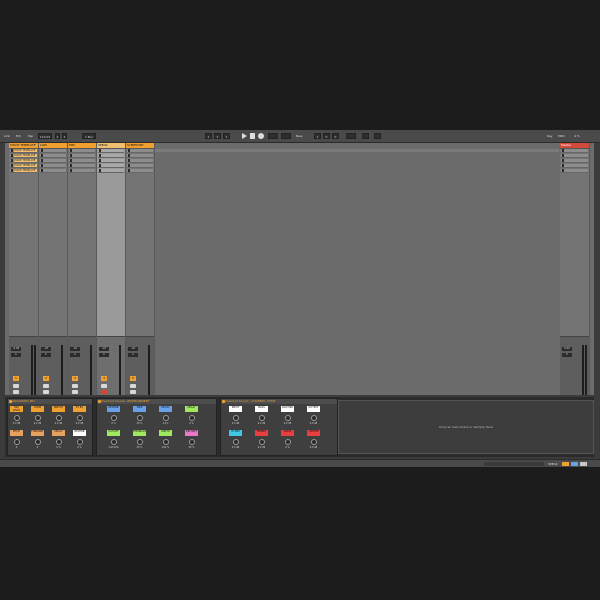 The width and height of the screenshot is (600, 600). What do you see at coordinates (365, 136) in the screenshot?
I see `loop-switch` at bounding box center [365, 136].